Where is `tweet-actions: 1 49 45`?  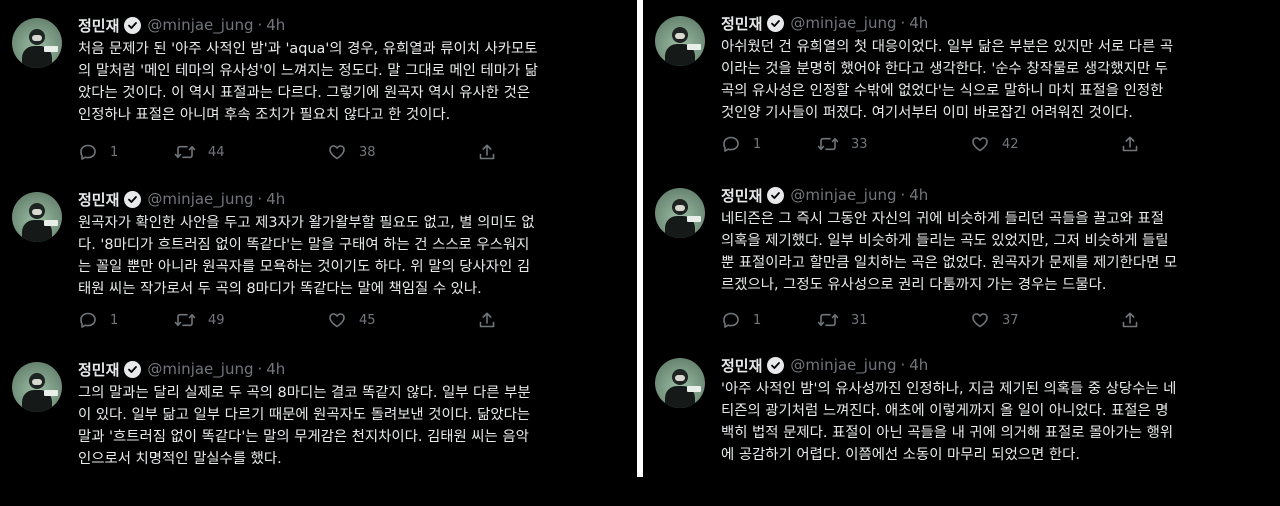 tweet-actions: 1 49 45 is located at coordinates (308, 320).